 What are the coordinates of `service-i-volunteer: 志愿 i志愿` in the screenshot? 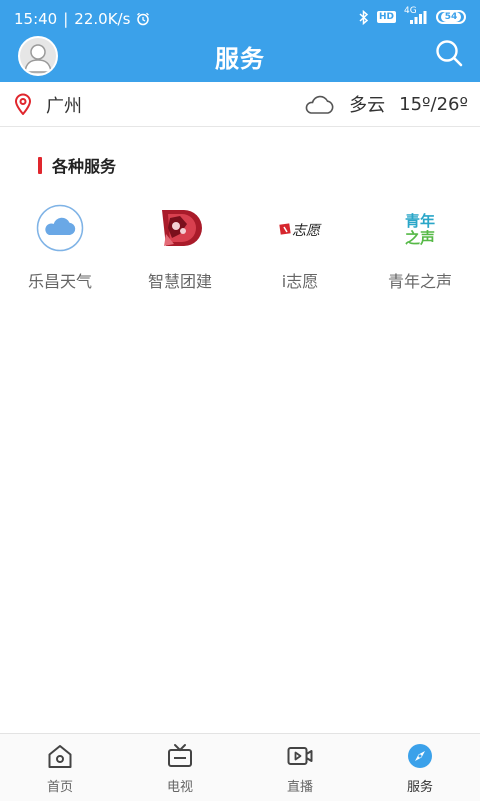 It's located at (300, 250).